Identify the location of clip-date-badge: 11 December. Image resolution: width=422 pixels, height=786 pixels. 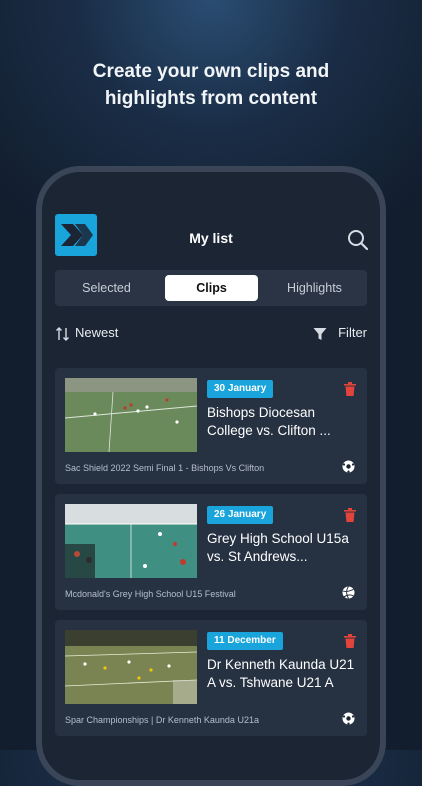
(245, 641).